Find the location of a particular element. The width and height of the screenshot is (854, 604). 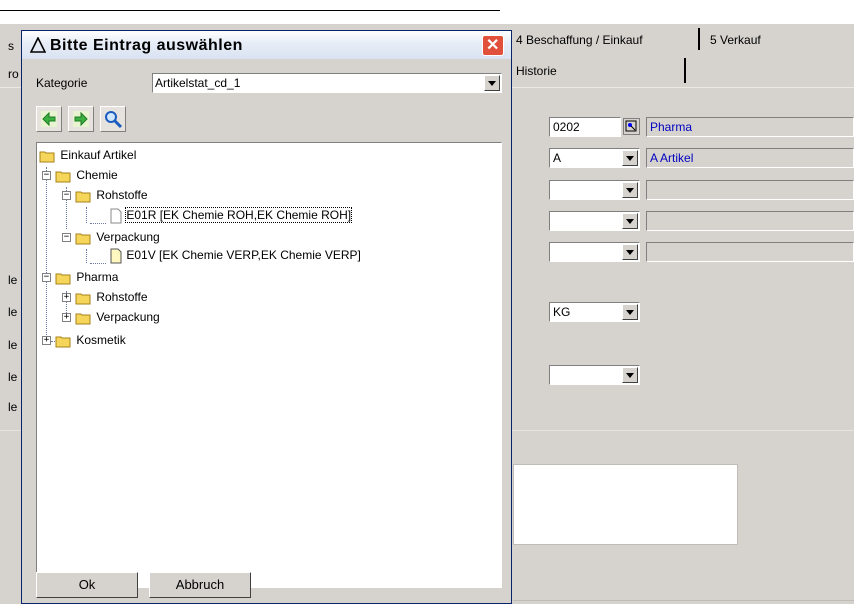

lookup-button is located at coordinates (631, 126).